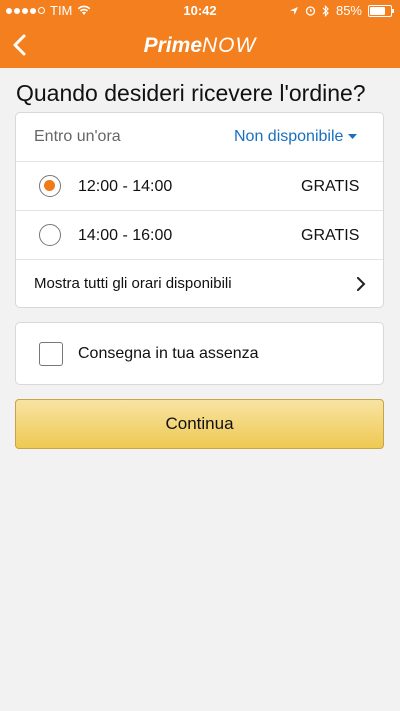 This screenshot has height=711, width=400. What do you see at coordinates (173, 45) in the screenshot?
I see `logo-prime: Prime` at bounding box center [173, 45].